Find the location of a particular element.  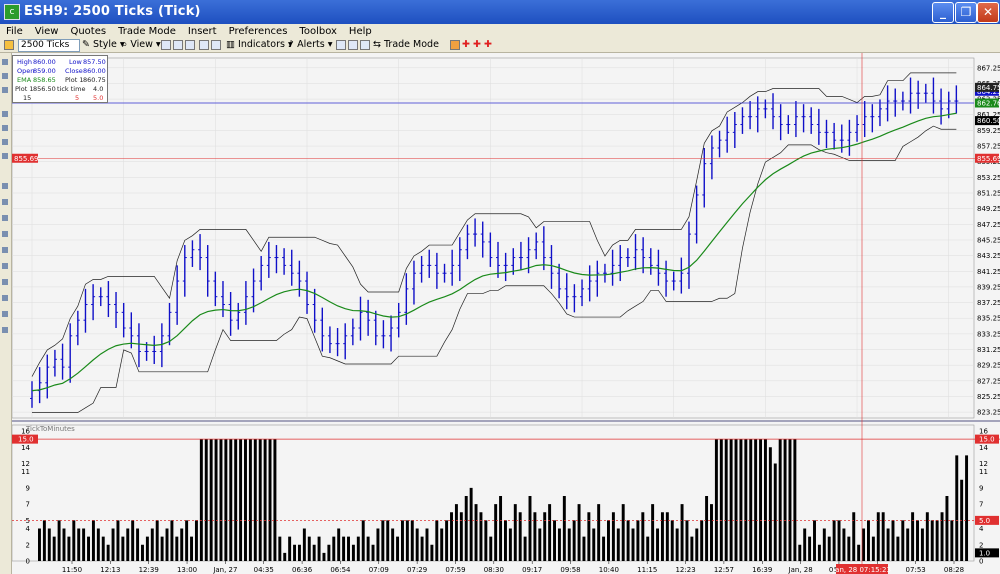

menu-file: File is located at coordinates (14, 32).